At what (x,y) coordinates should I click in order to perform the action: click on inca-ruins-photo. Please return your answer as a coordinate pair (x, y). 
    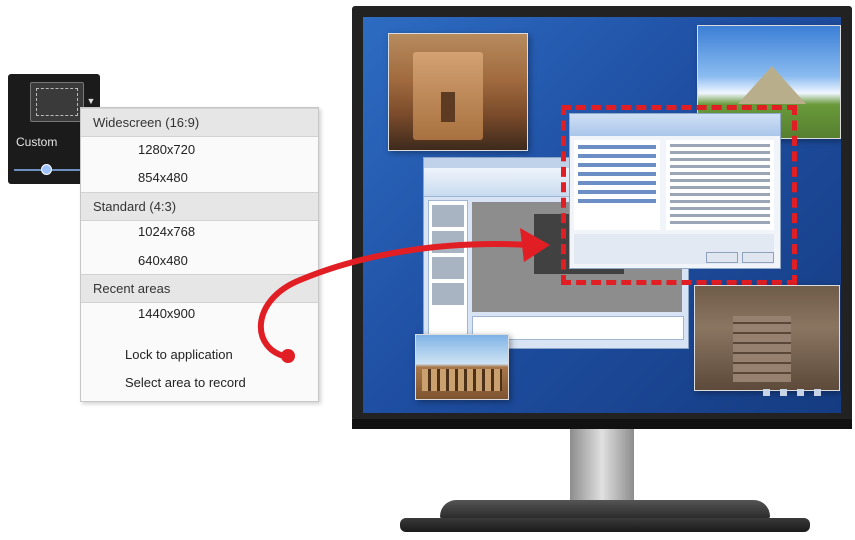
    Looking at the image, I should click on (767, 338).